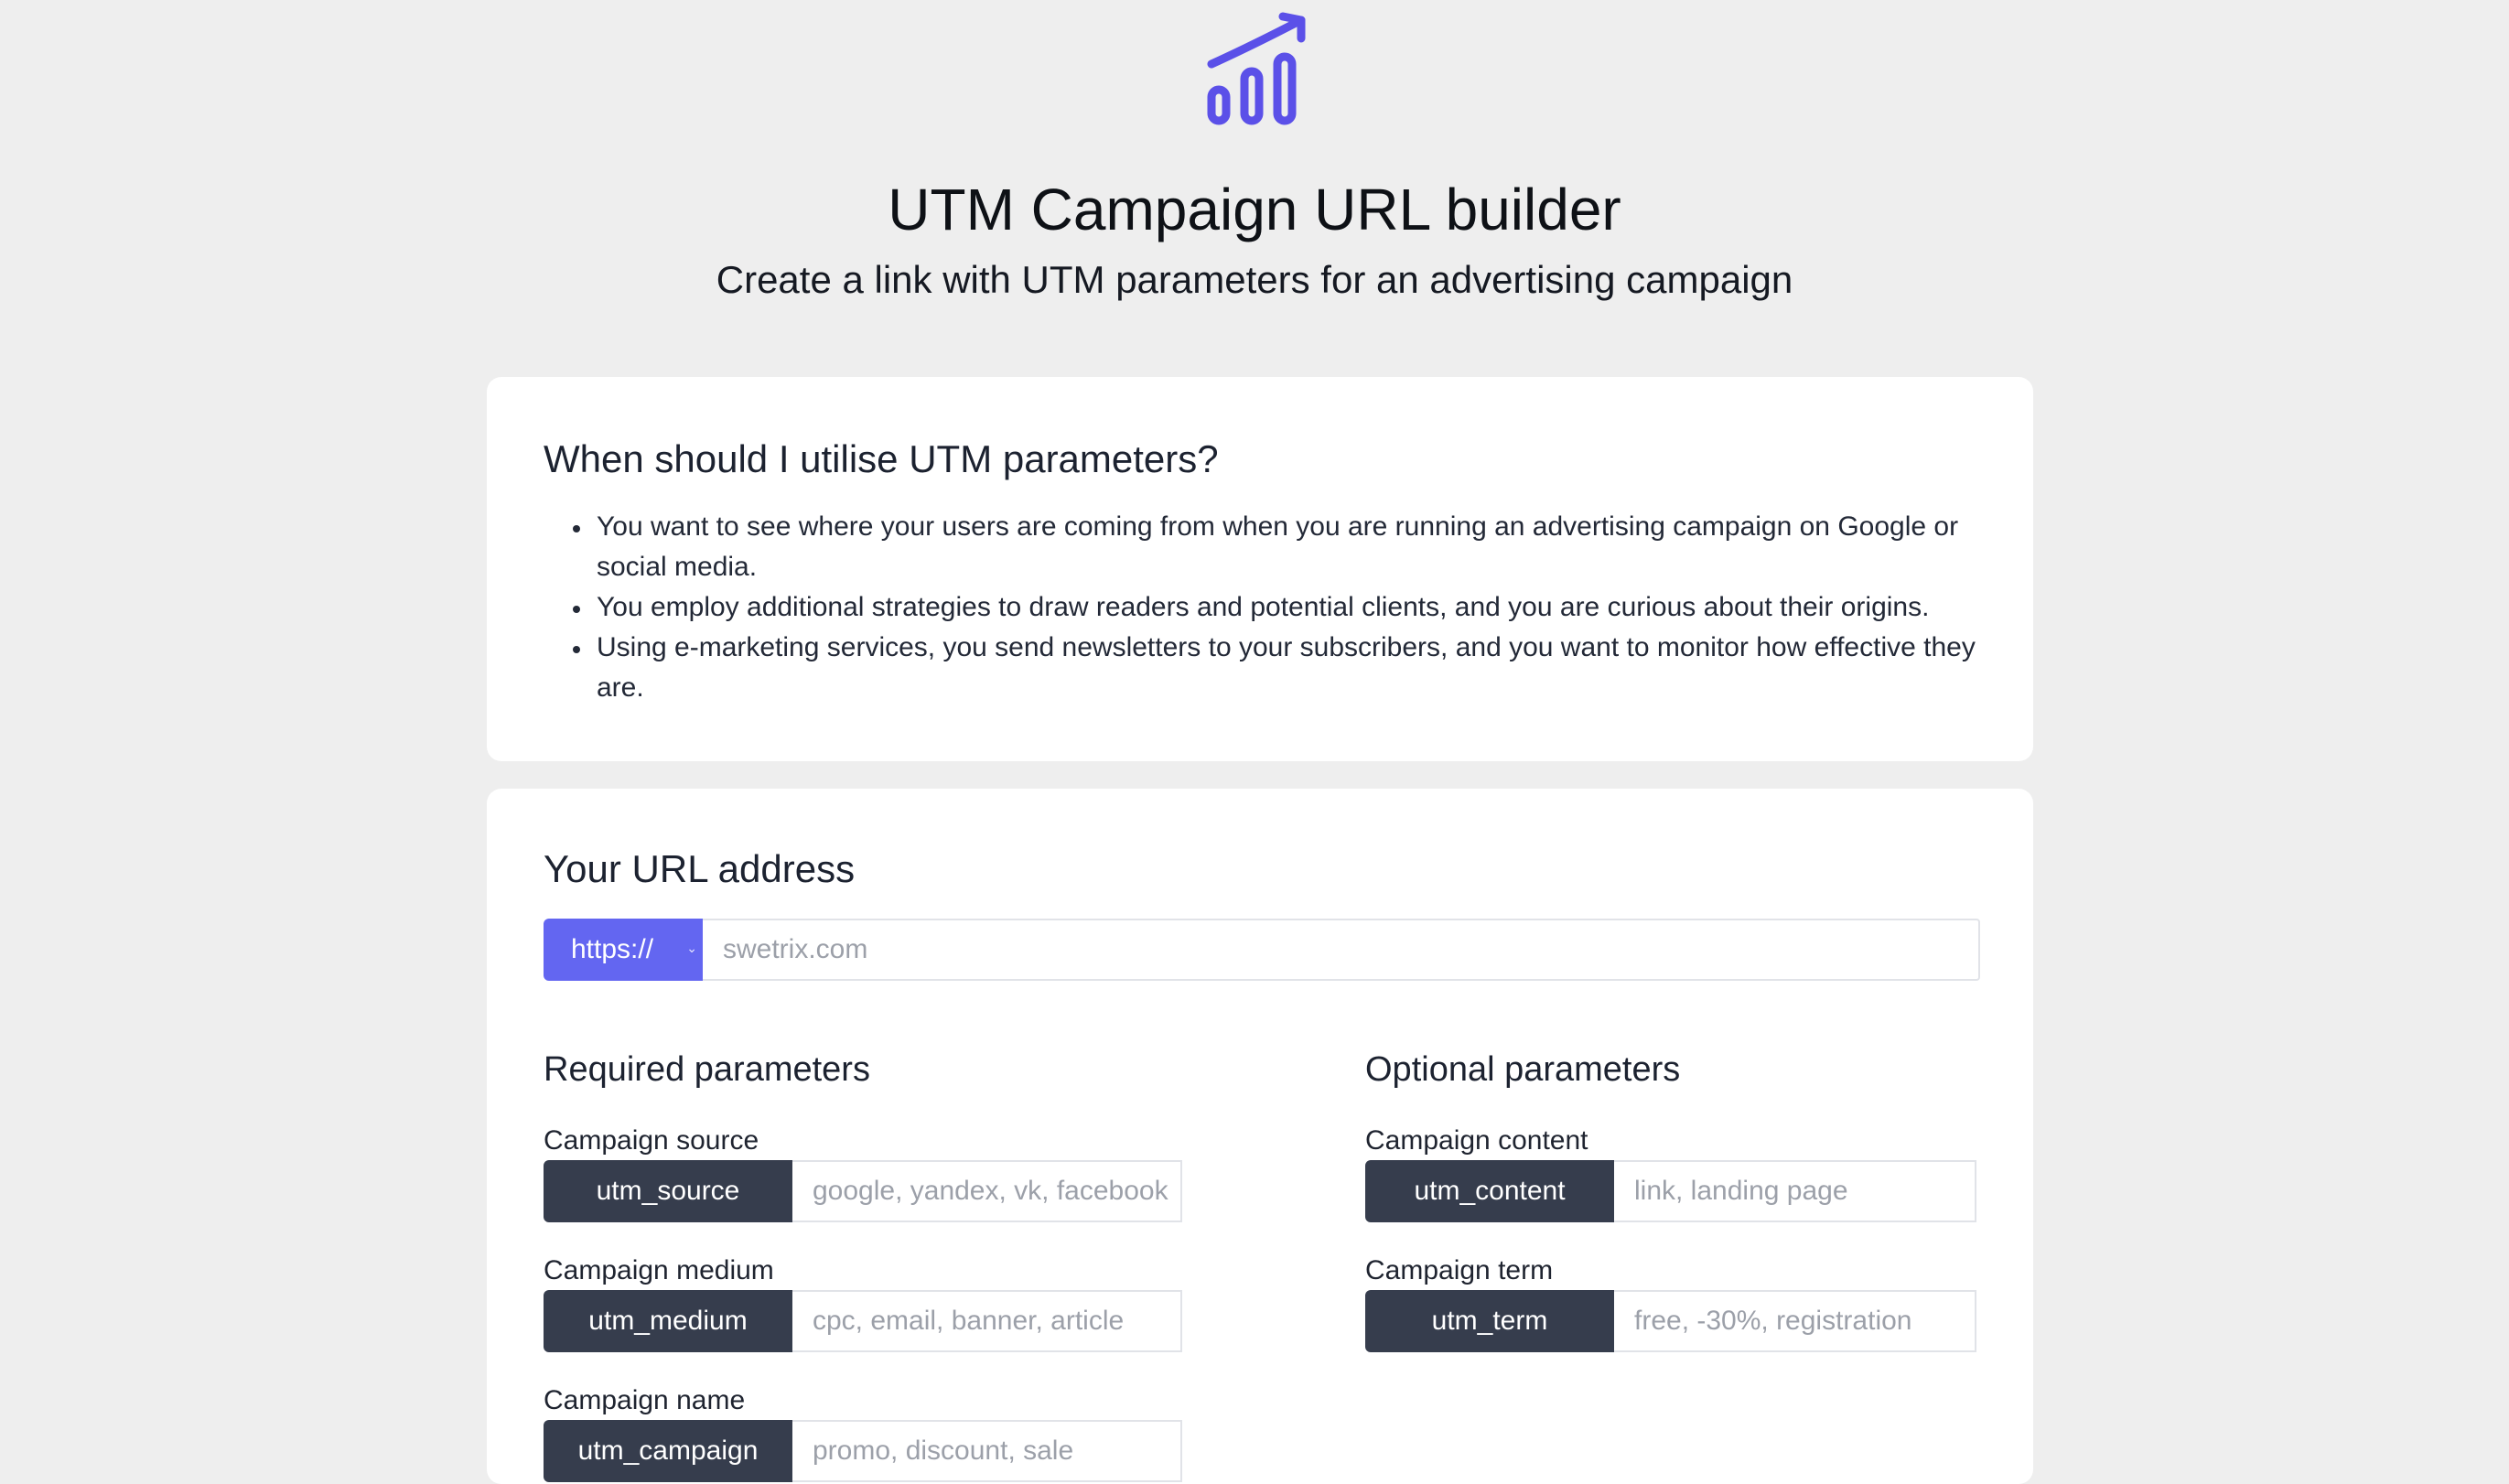  I want to click on utm-term-tag: utm_term, so click(1490, 1321).